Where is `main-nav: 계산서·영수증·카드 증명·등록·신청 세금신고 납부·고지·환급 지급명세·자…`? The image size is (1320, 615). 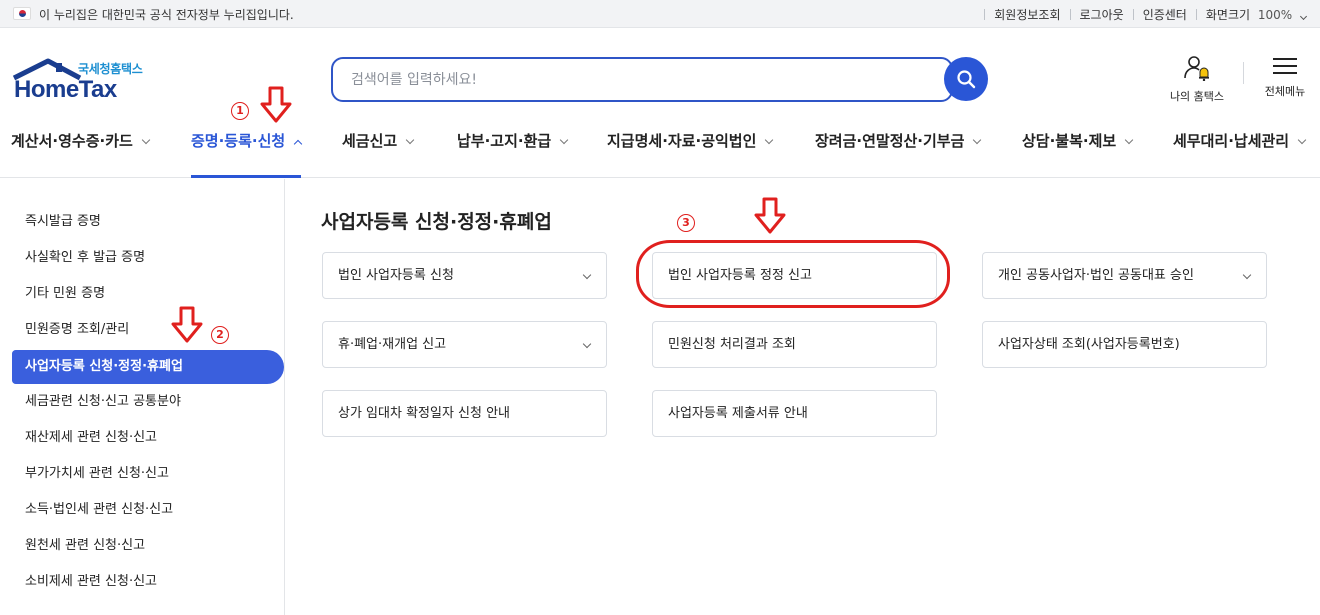 main-nav: 계산서·영수증·카드 증명·등록·신청 세금신고 납부·고지·환급 지급명세·자… is located at coordinates (660, 148).